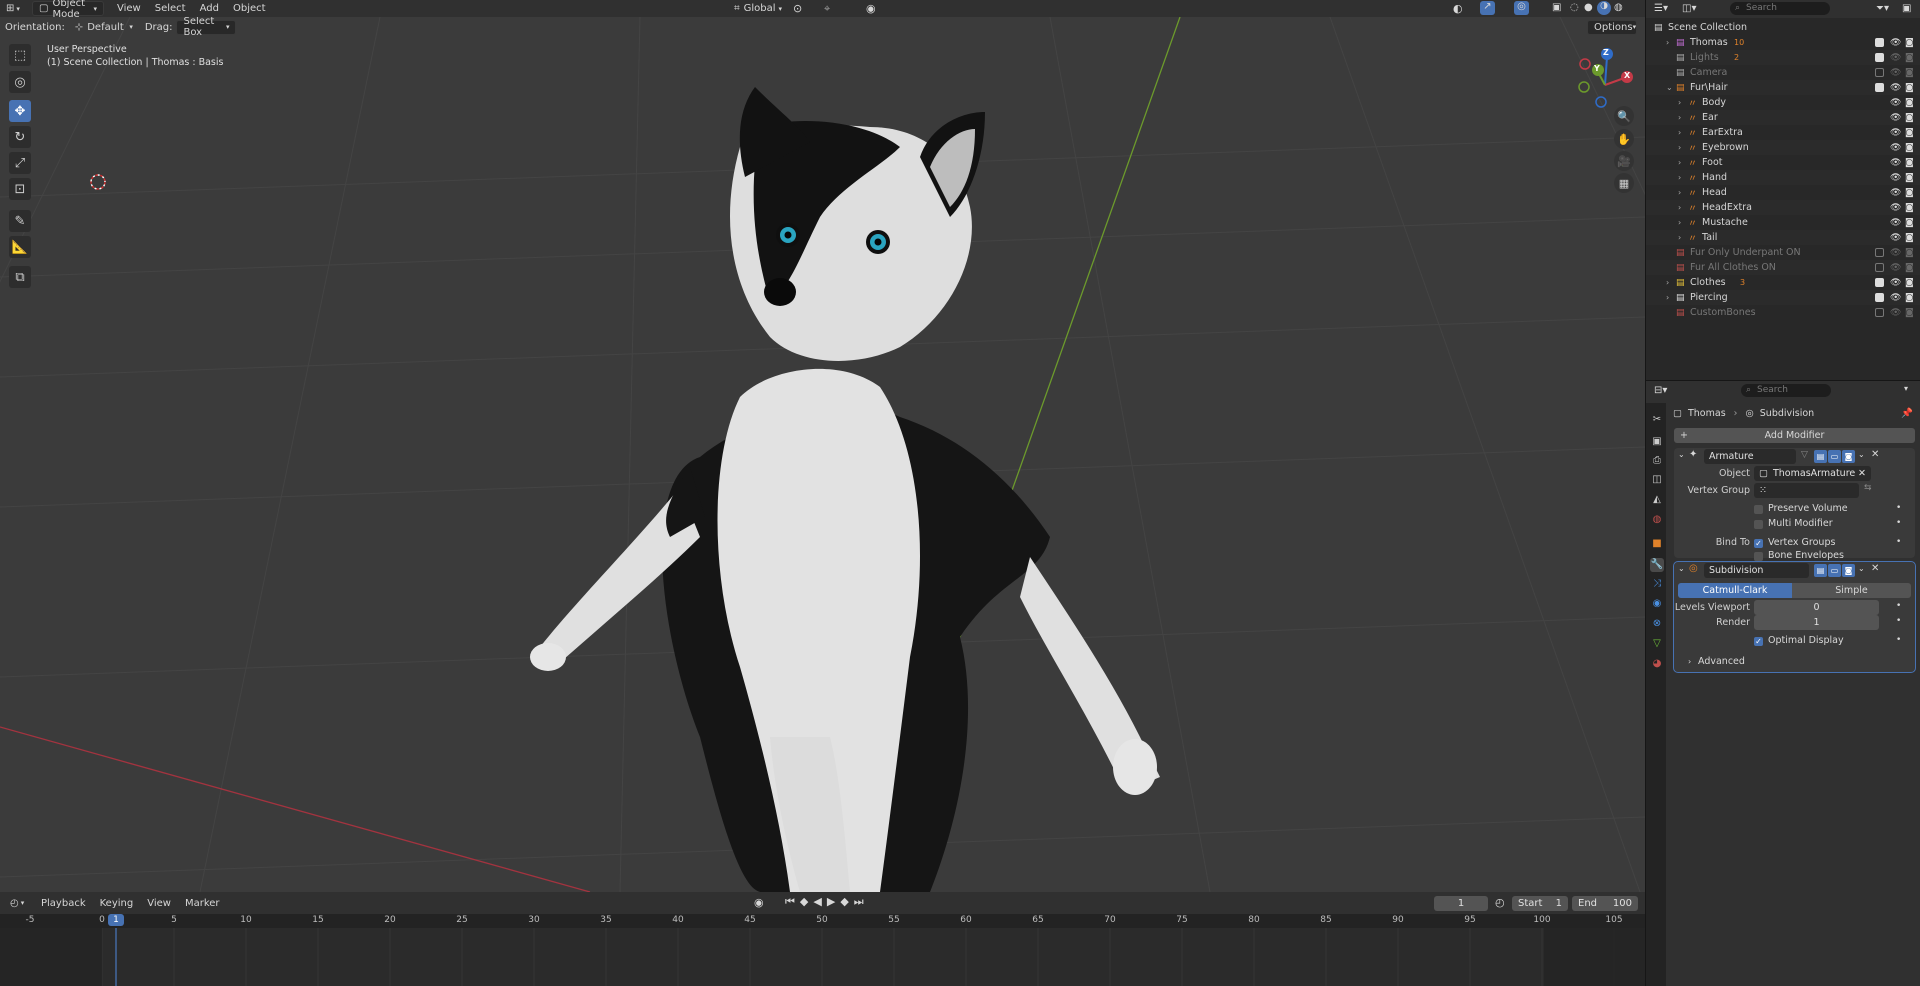 The height and width of the screenshot is (986, 1920). Describe the element at coordinates (1657, 644) in the screenshot. I see `data-tab-icon: ▽` at that location.